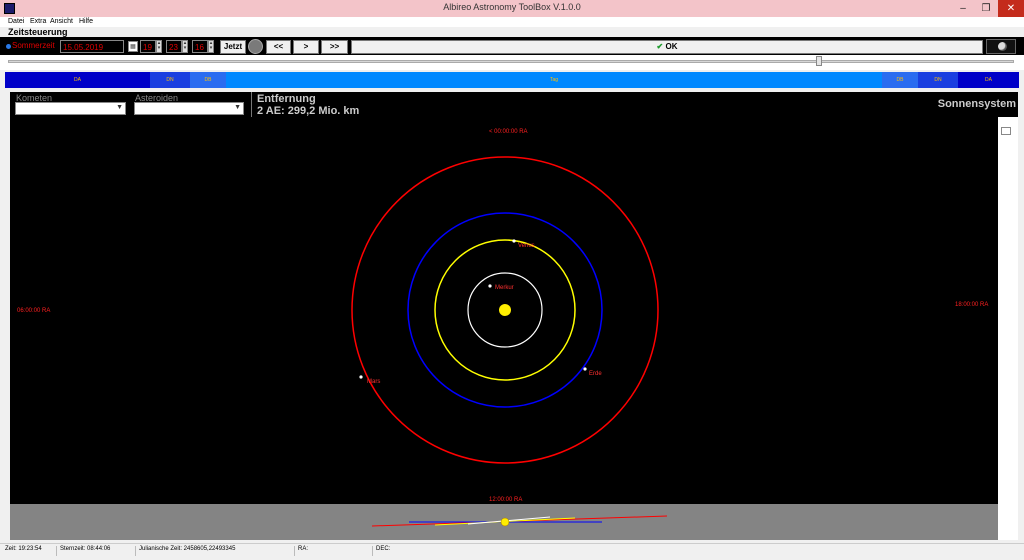 The height and width of the screenshot is (560, 1024). I want to click on vertical-scrollbar, so click(1008, 328).